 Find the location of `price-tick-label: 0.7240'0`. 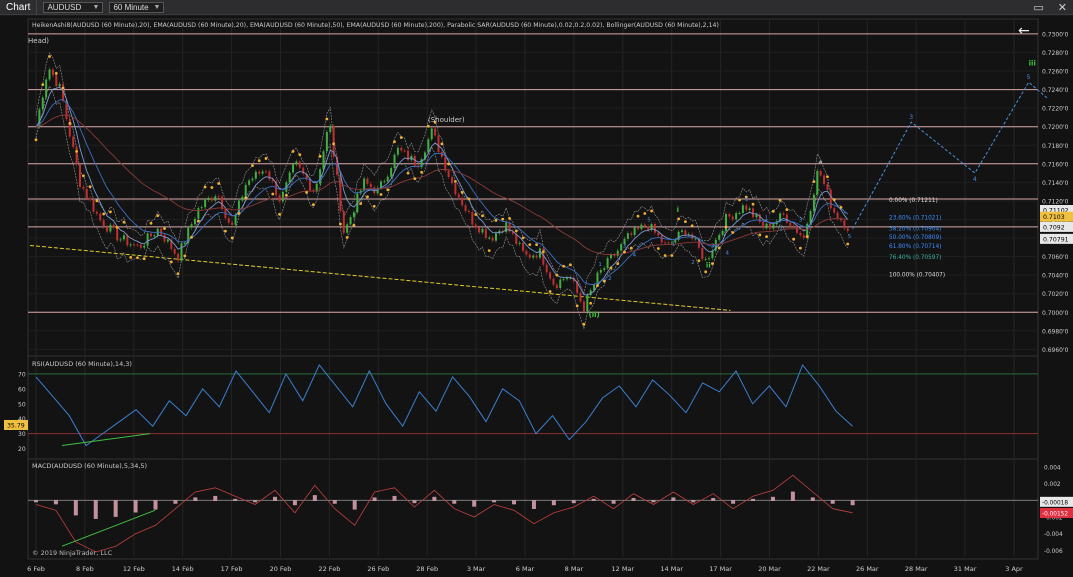

price-tick-label: 0.7240'0 is located at coordinates (1055, 90).